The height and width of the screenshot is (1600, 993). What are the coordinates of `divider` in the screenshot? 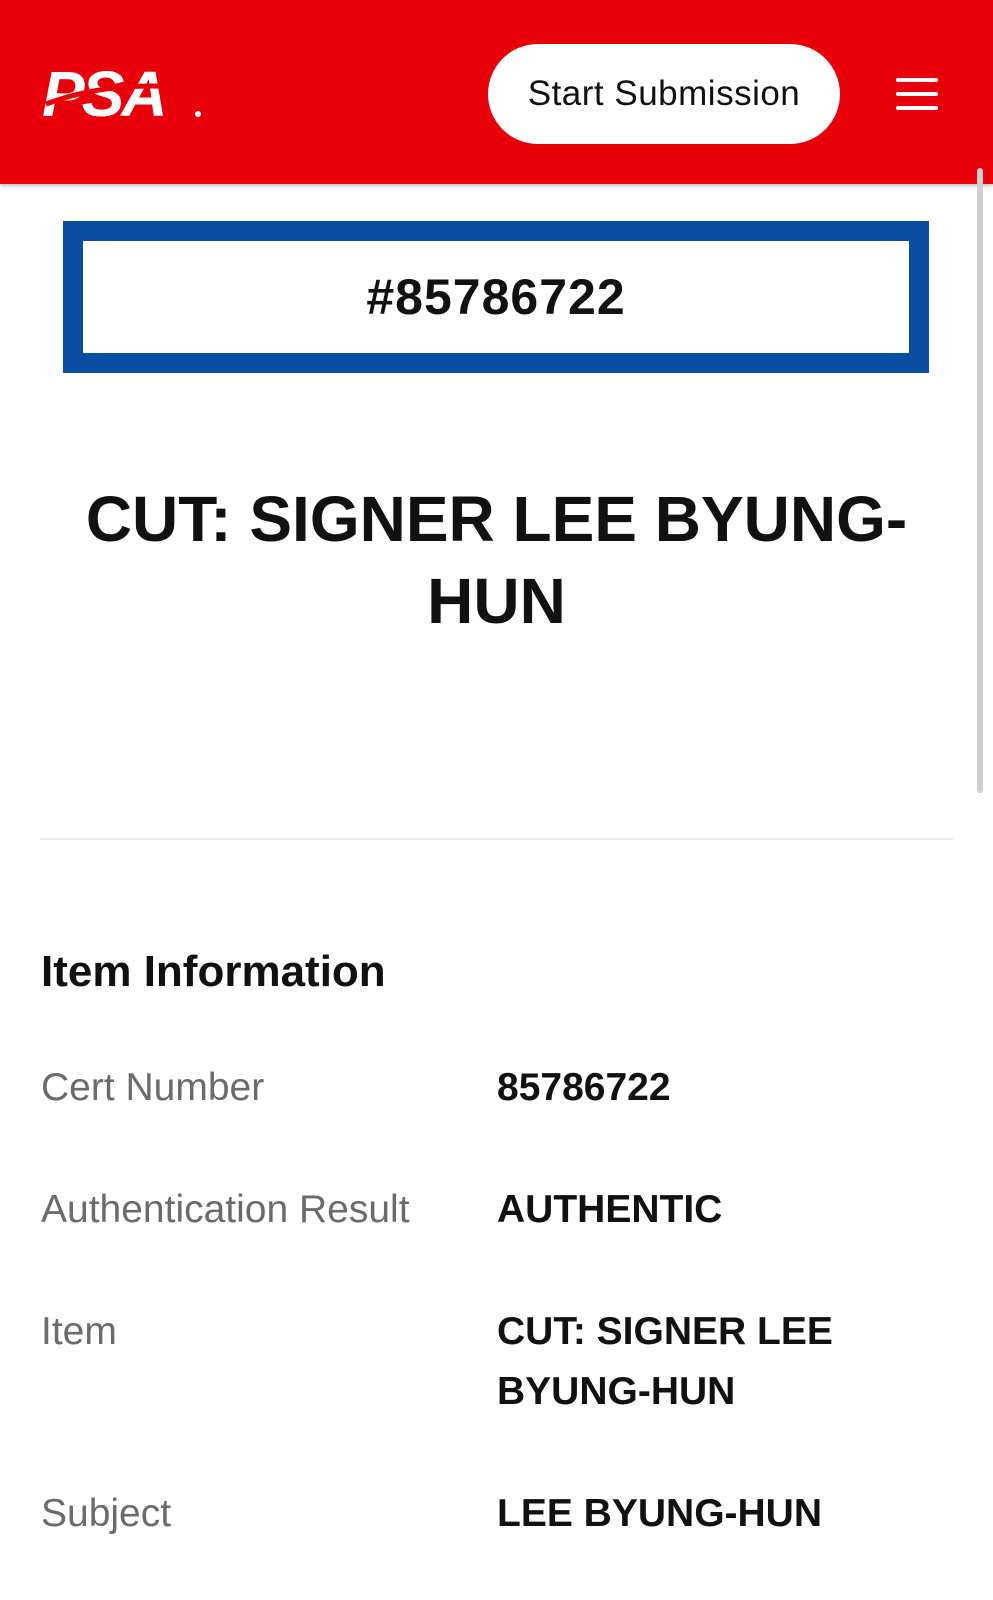 It's located at (496, 839).